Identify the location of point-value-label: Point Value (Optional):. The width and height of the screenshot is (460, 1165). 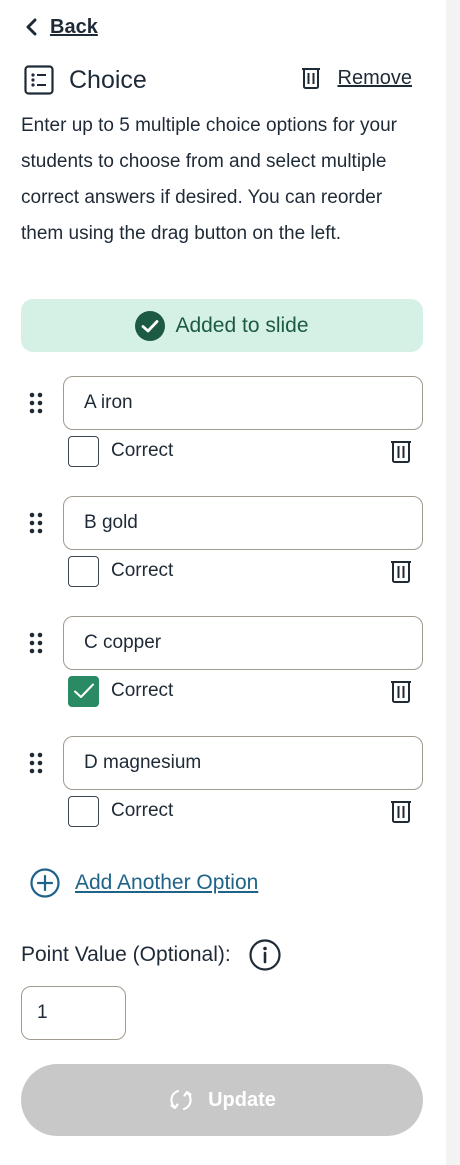
(126, 954).